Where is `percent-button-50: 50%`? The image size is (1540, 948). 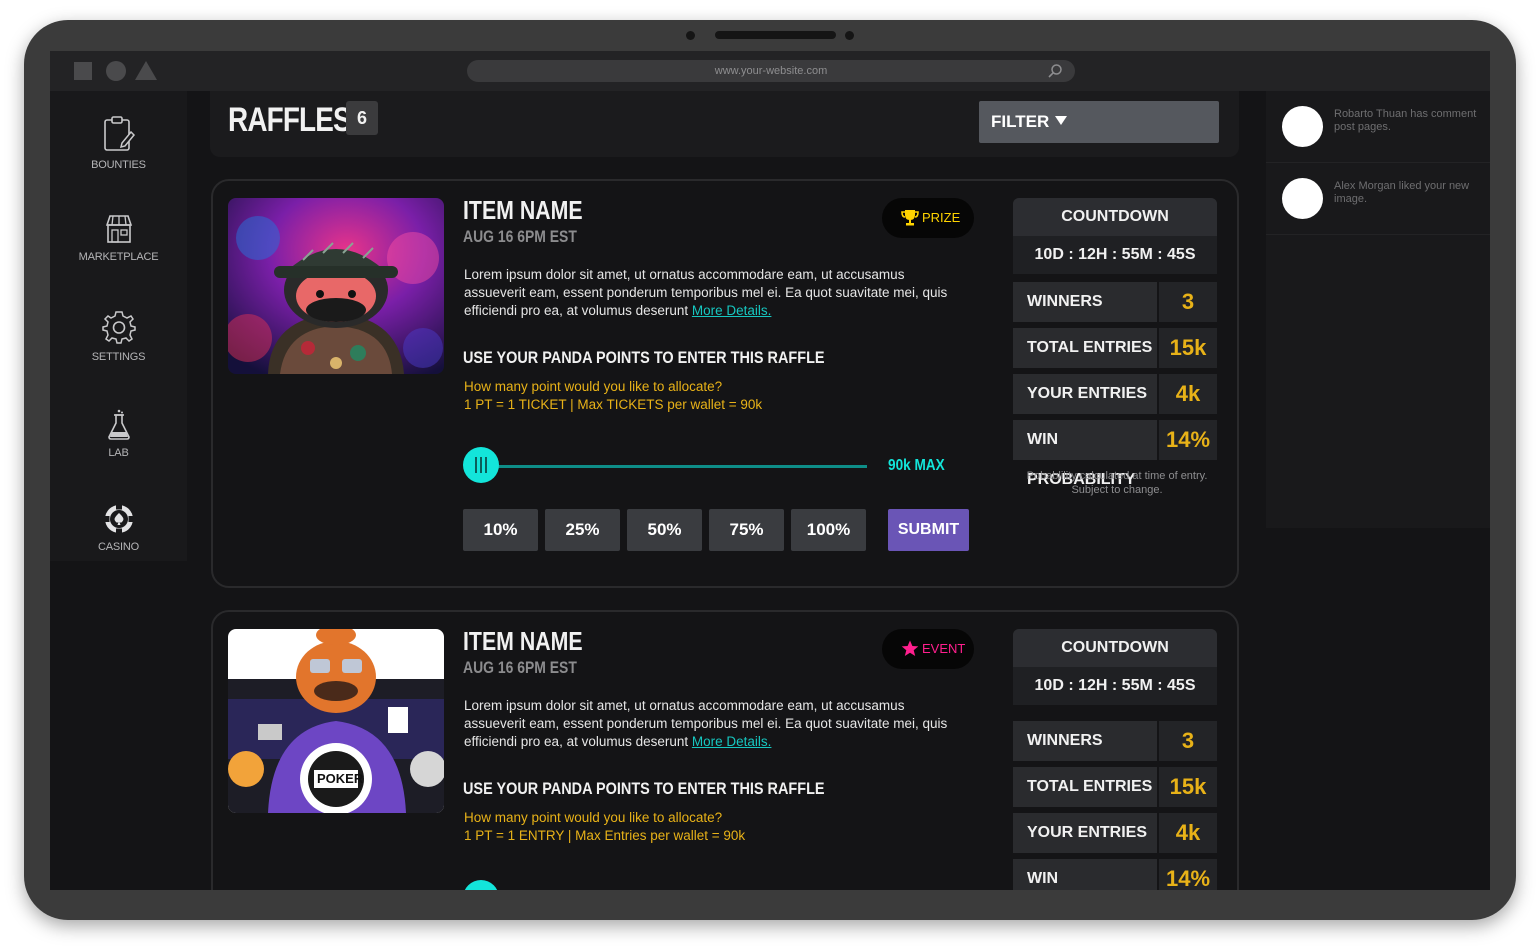 percent-button-50: 50% is located at coordinates (664, 530).